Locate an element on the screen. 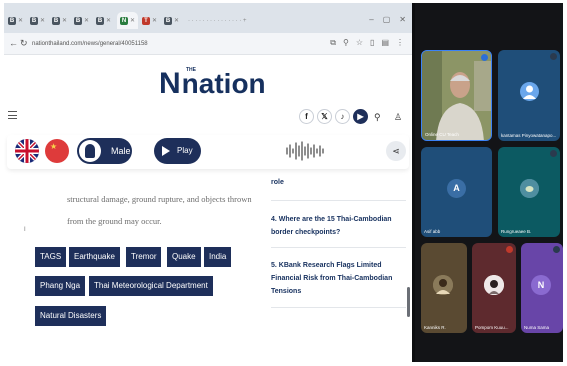 This screenshot has height=366, width=567. close-window-icon: ✕ is located at coordinates (402, 19).